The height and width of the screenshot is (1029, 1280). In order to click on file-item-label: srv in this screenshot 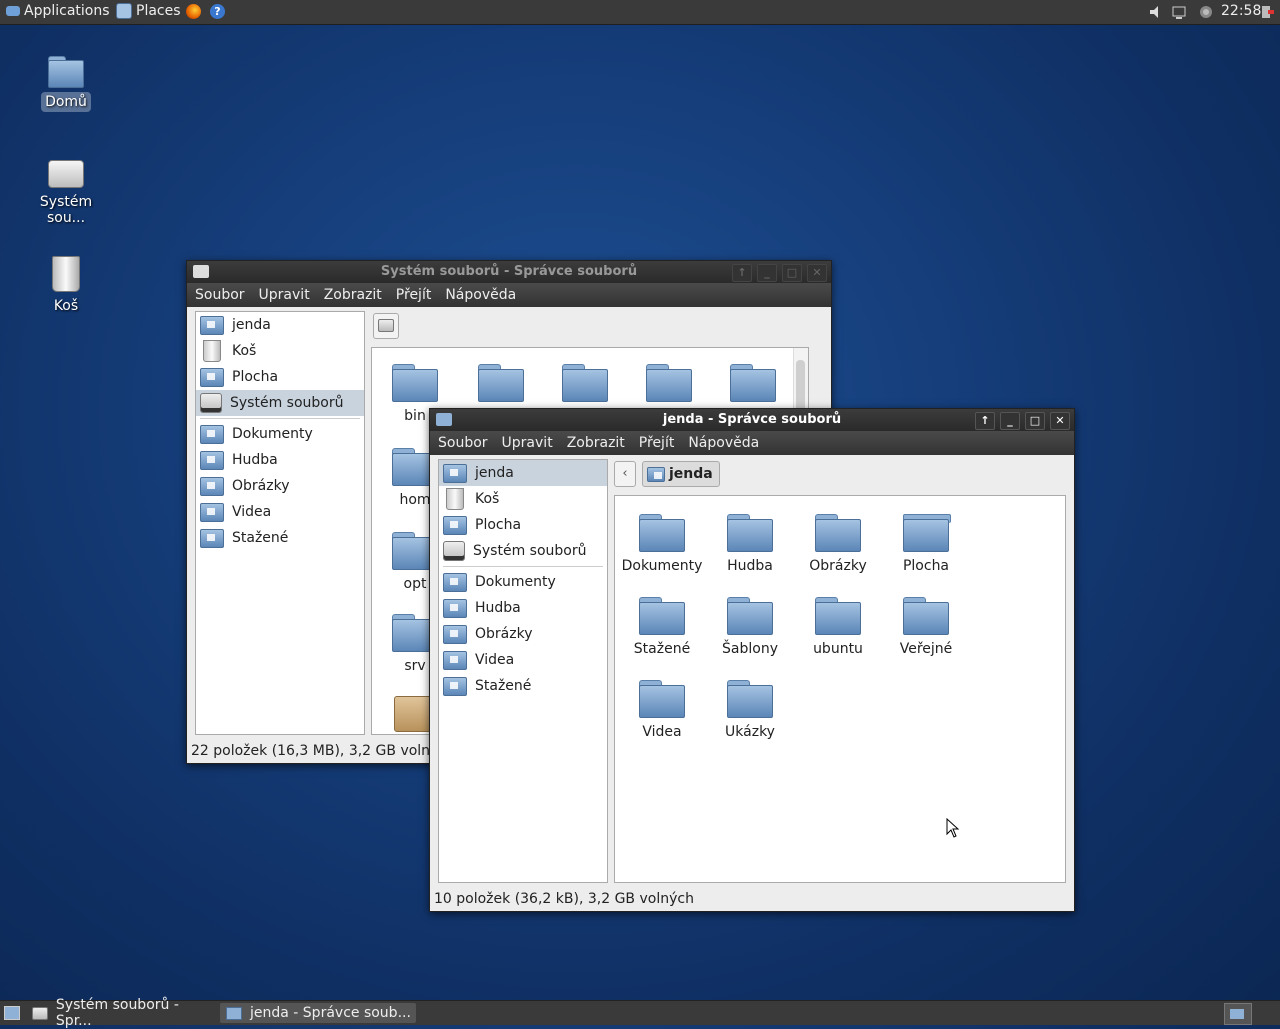, I will do `click(415, 666)`.